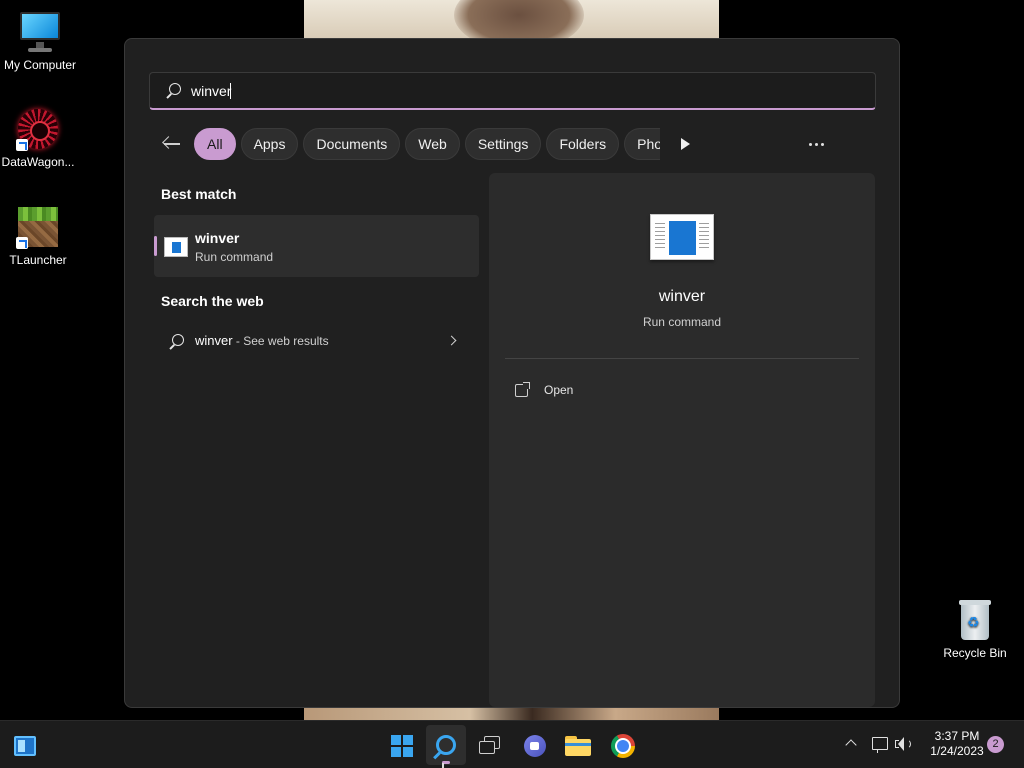 The width and height of the screenshot is (1024, 768). I want to click on filter-chip-apps: Apps, so click(269, 144).